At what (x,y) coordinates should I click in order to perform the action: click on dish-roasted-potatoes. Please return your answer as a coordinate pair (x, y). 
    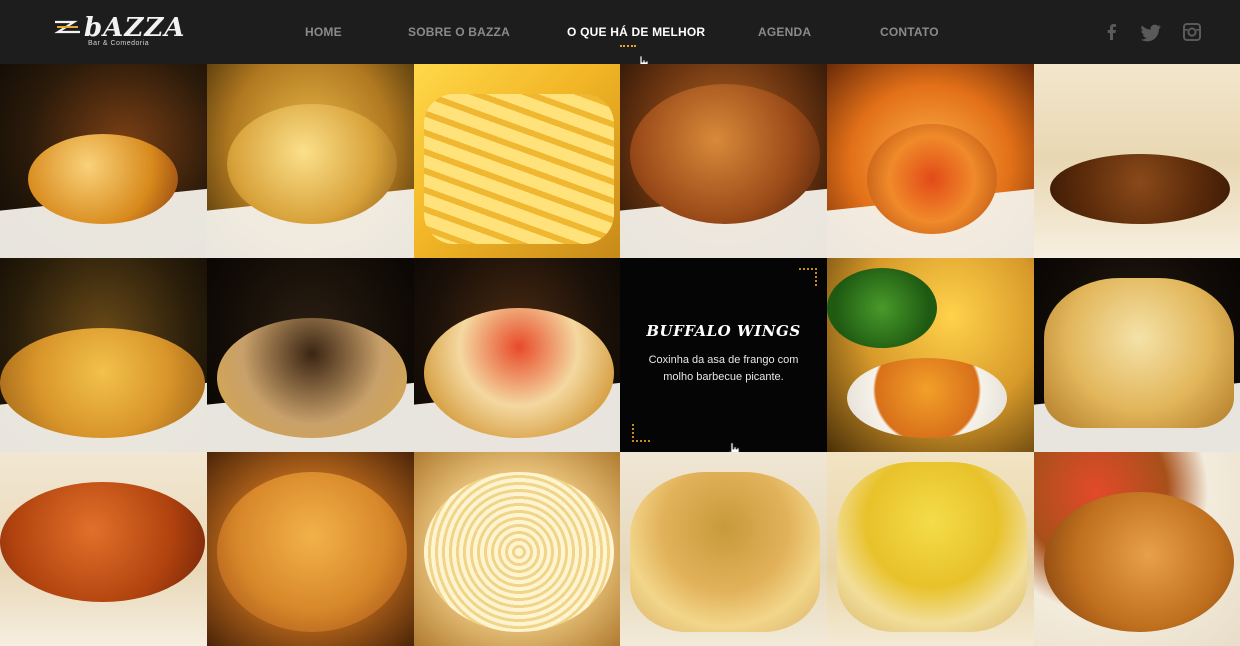
    Looking at the image, I should click on (310, 161).